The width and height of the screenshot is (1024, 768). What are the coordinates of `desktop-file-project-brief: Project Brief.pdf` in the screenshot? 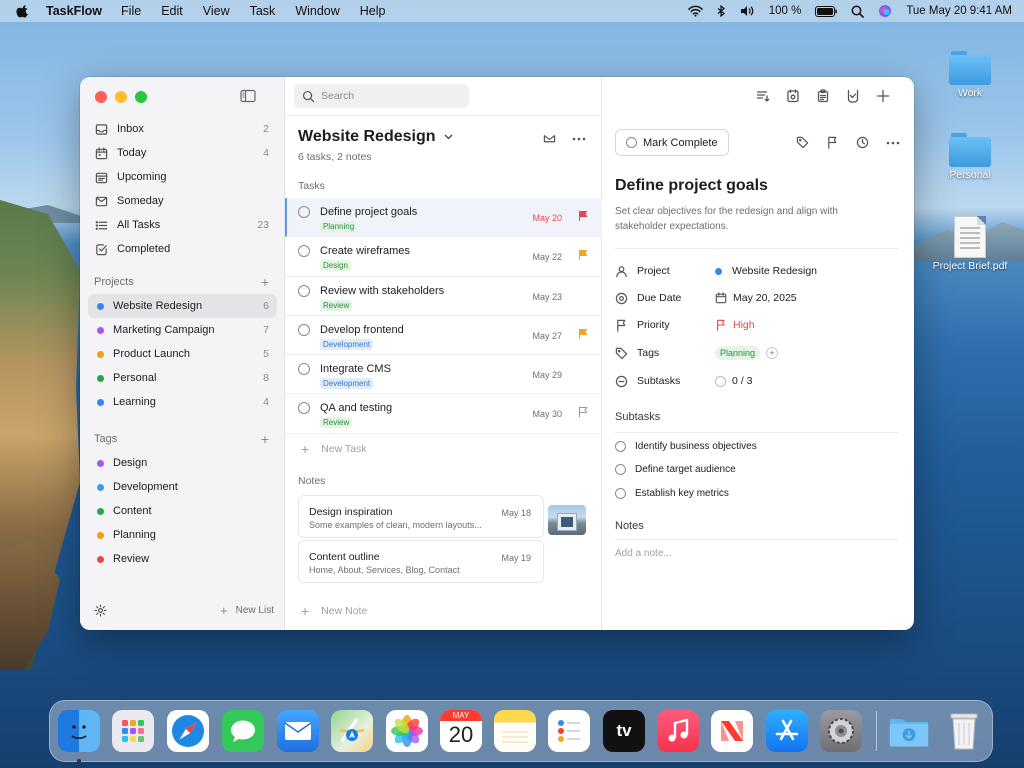 It's located at (970, 244).